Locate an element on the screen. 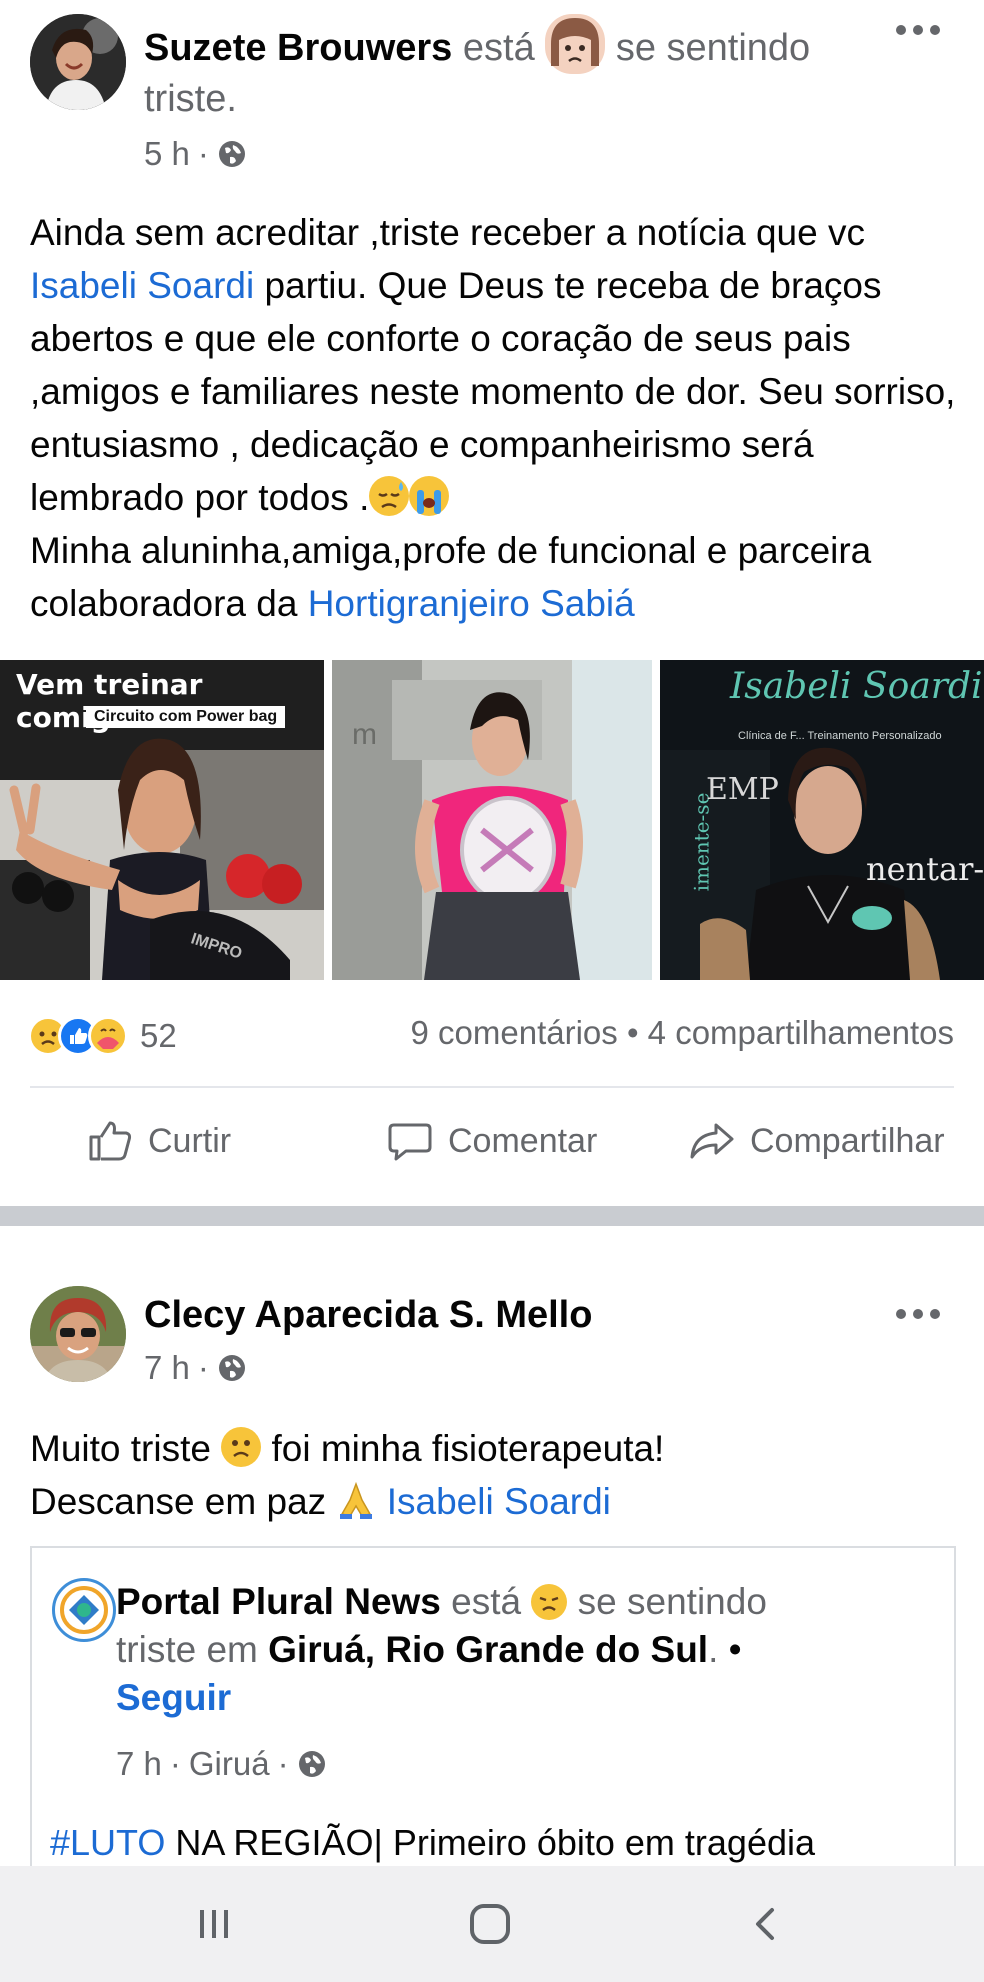 The width and height of the screenshot is (984, 1982). crying-emoji-icon is located at coordinates (429, 496).